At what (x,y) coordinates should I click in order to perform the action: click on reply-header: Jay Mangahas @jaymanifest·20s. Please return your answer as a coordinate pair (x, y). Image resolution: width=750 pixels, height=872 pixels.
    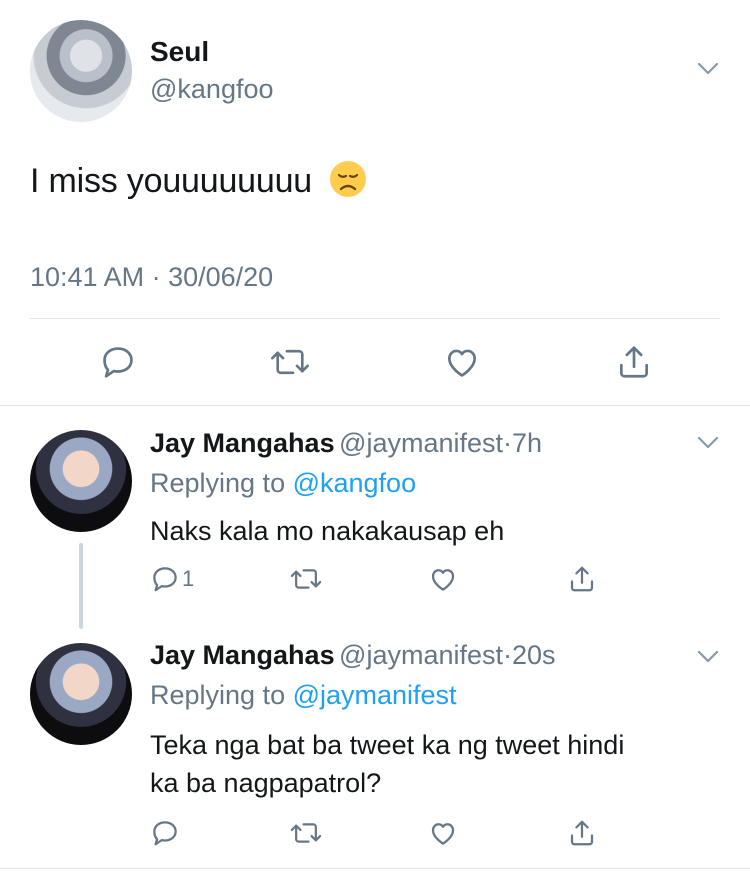
    Looking at the image, I should click on (353, 655).